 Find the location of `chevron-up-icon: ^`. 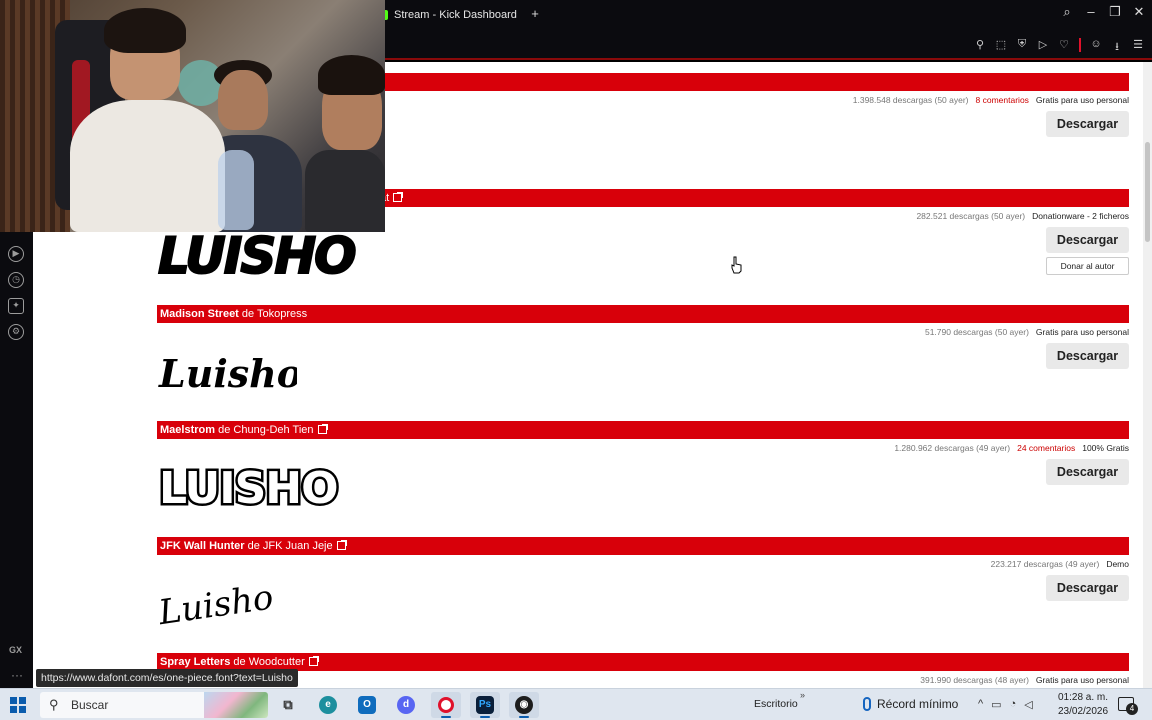

chevron-up-icon: ^ is located at coordinates (980, 704).